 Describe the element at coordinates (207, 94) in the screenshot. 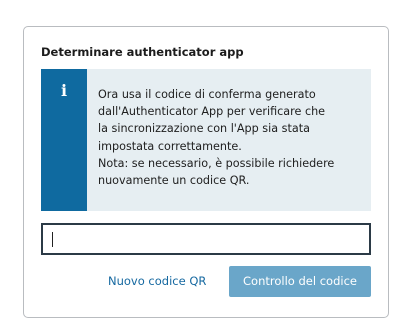

I see `info-line: Ora usa il codice di conferma generato` at that location.